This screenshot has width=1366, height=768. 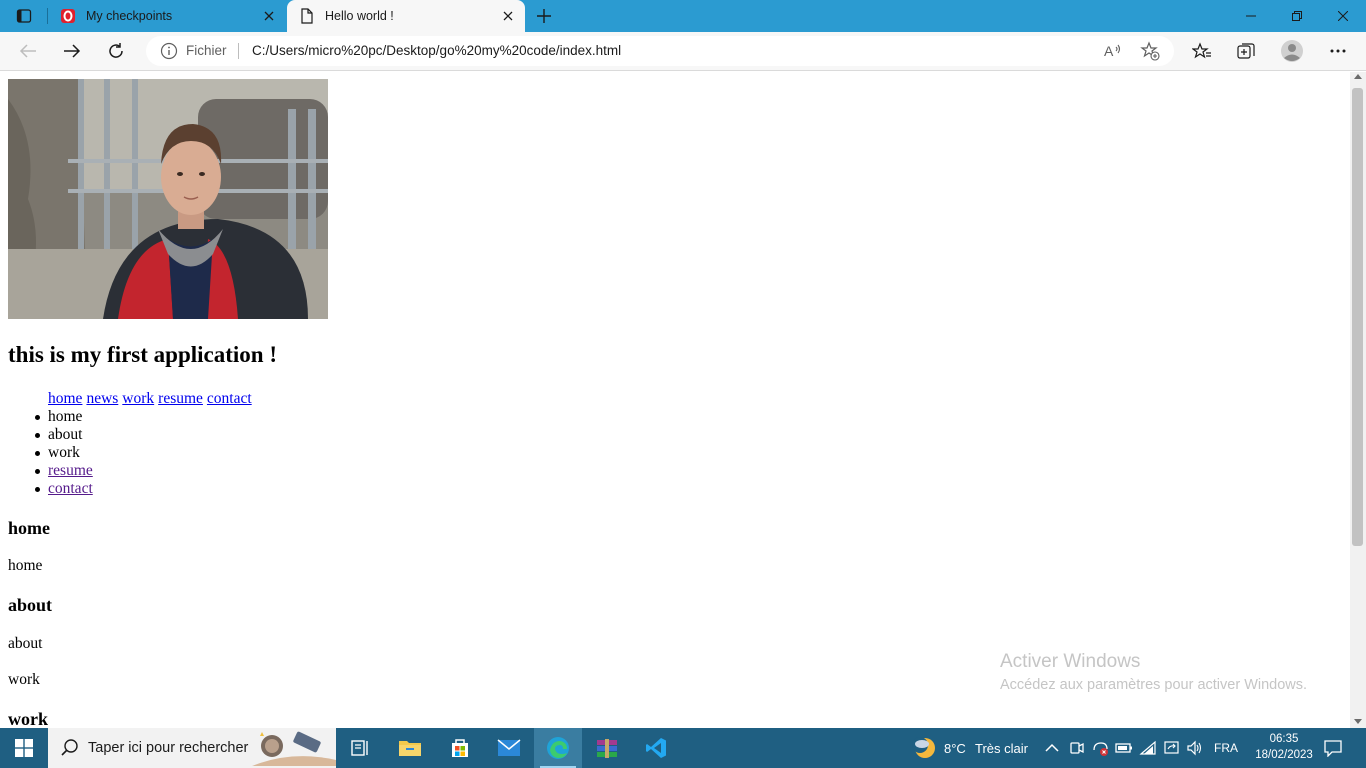 What do you see at coordinates (656, 748) in the screenshot?
I see `vscode-icon` at bounding box center [656, 748].